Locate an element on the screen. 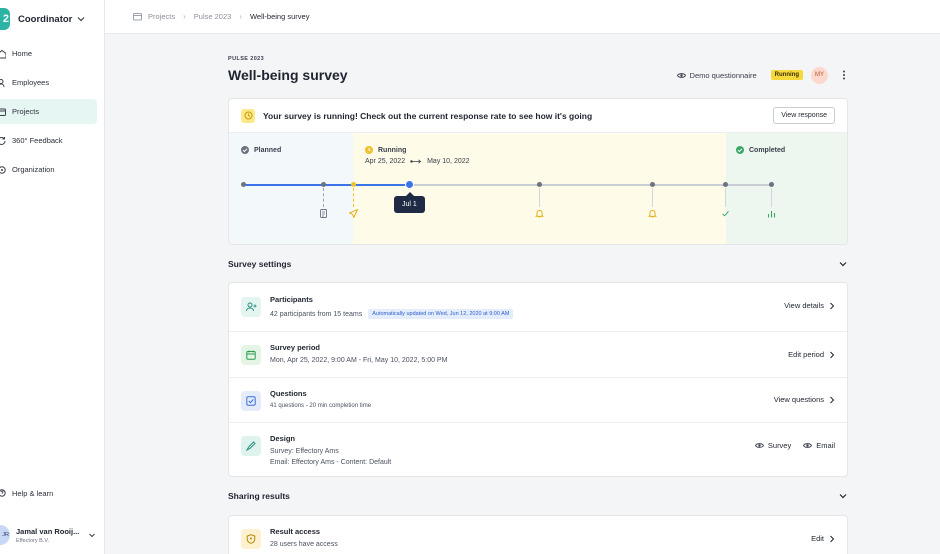 This screenshot has height=554, width=940. design-title: Design is located at coordinates (283, 438).